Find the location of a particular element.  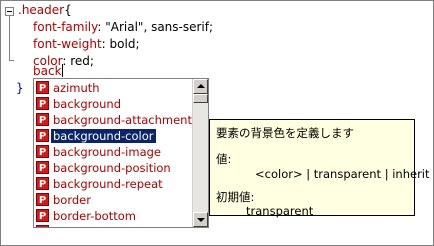

property-name: font-weight is located at coordinates (67, 44).